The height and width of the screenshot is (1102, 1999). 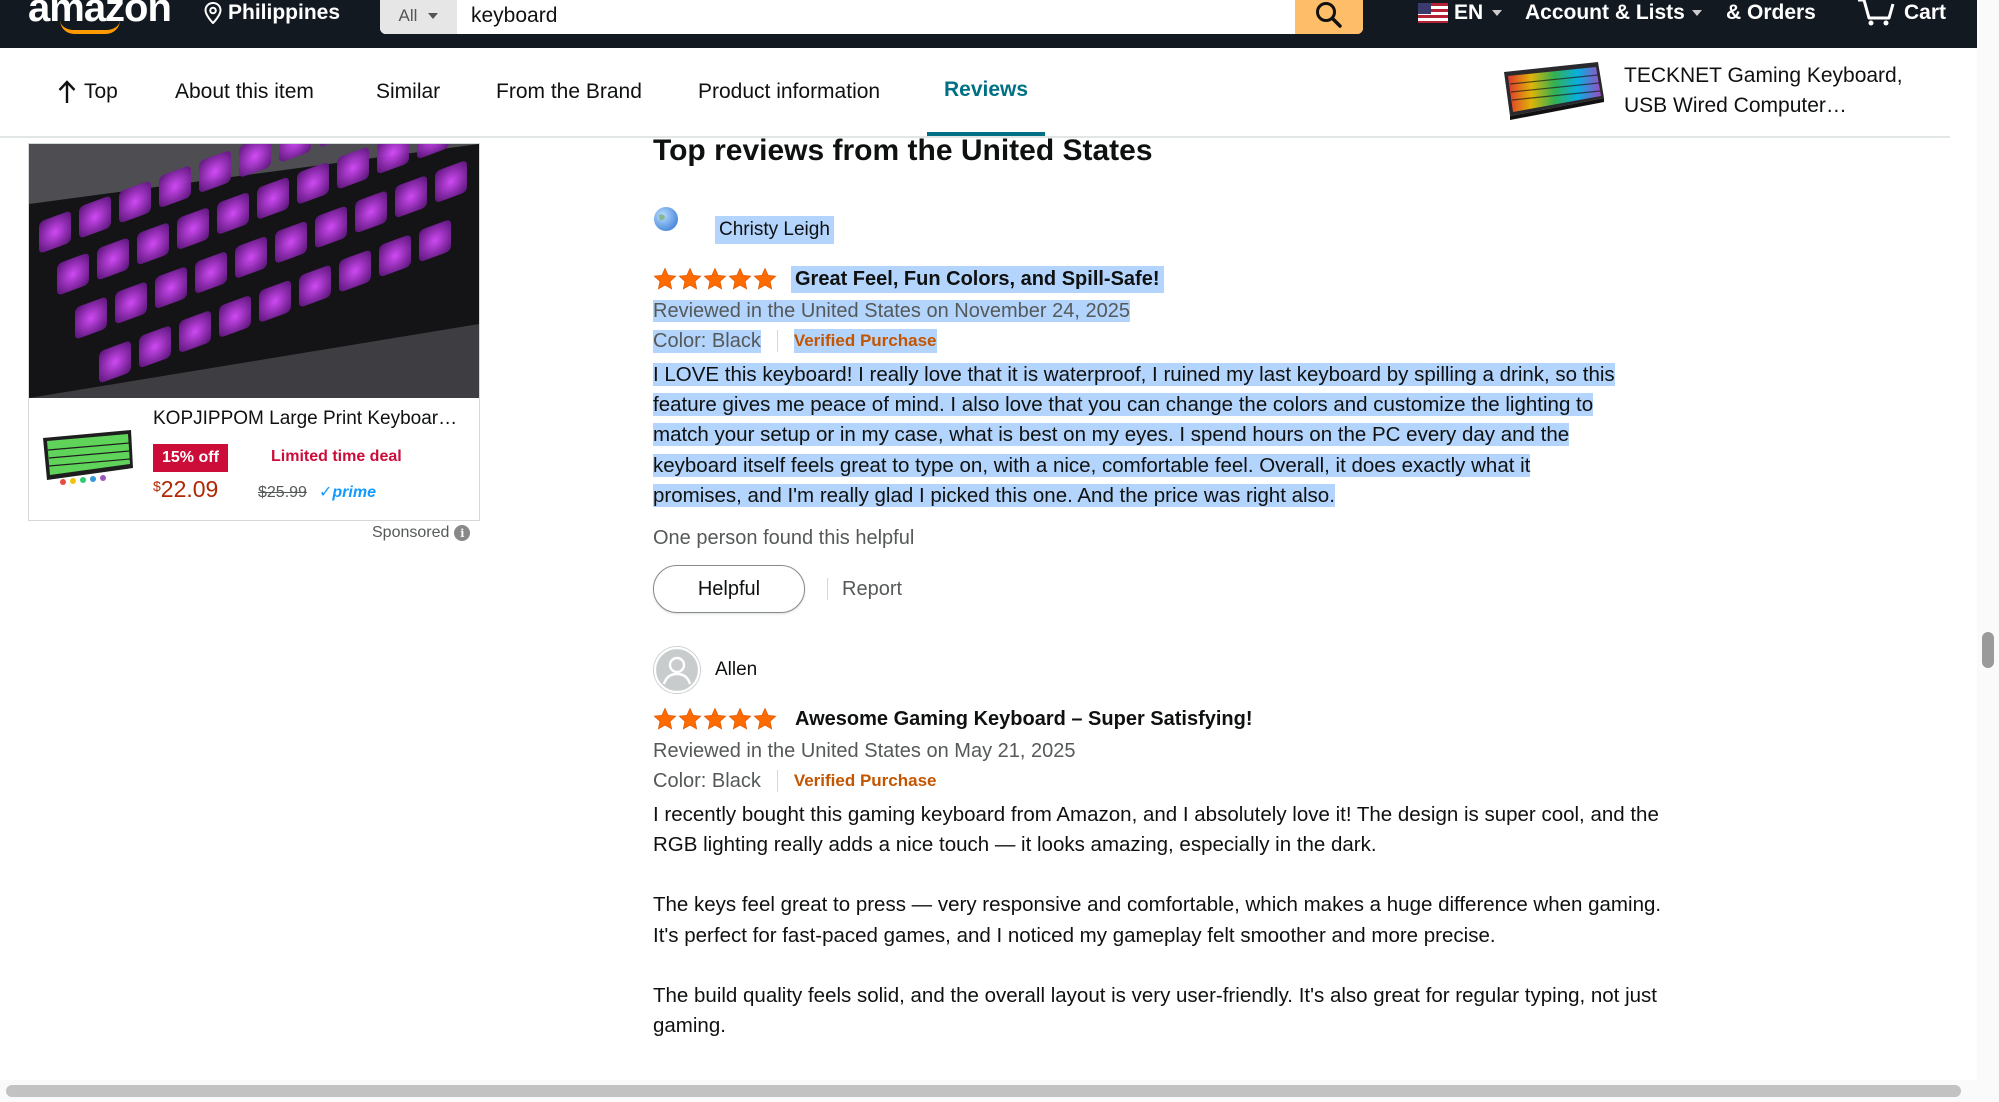 I want to click on reviewer-profile: Christy Leigh, so click(x=1168, y=230).